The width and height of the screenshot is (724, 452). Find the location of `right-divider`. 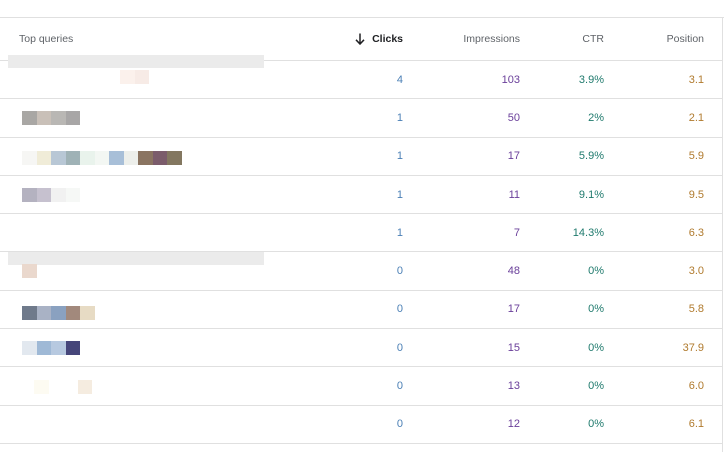

right-divider is located at coordinates (722, 234).